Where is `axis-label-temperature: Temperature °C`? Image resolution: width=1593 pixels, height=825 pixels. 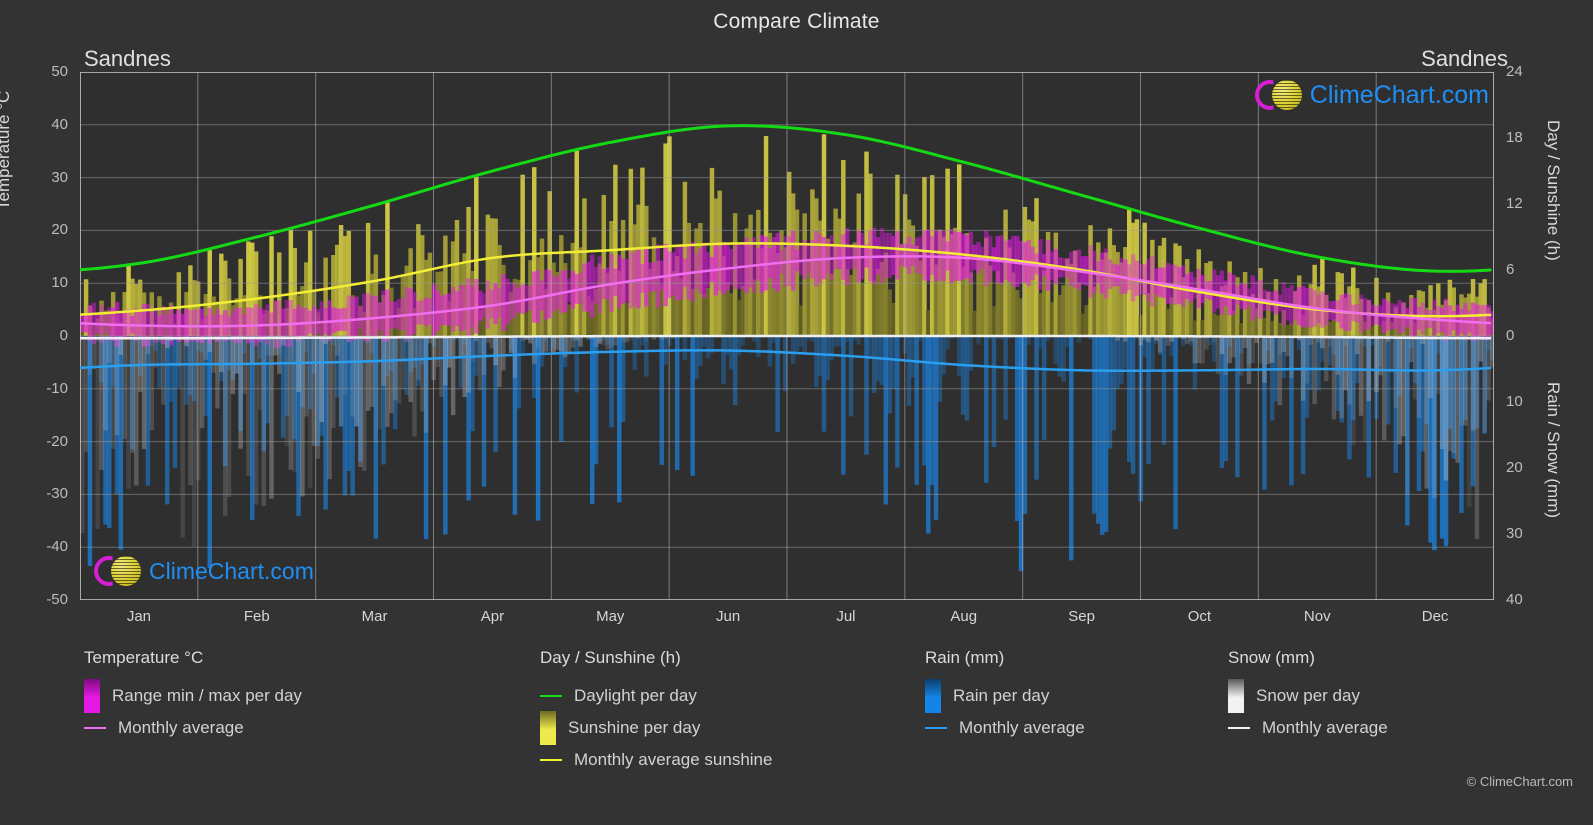
axis-label-temperature: Temperature °C is located at coordinates (6, 150).